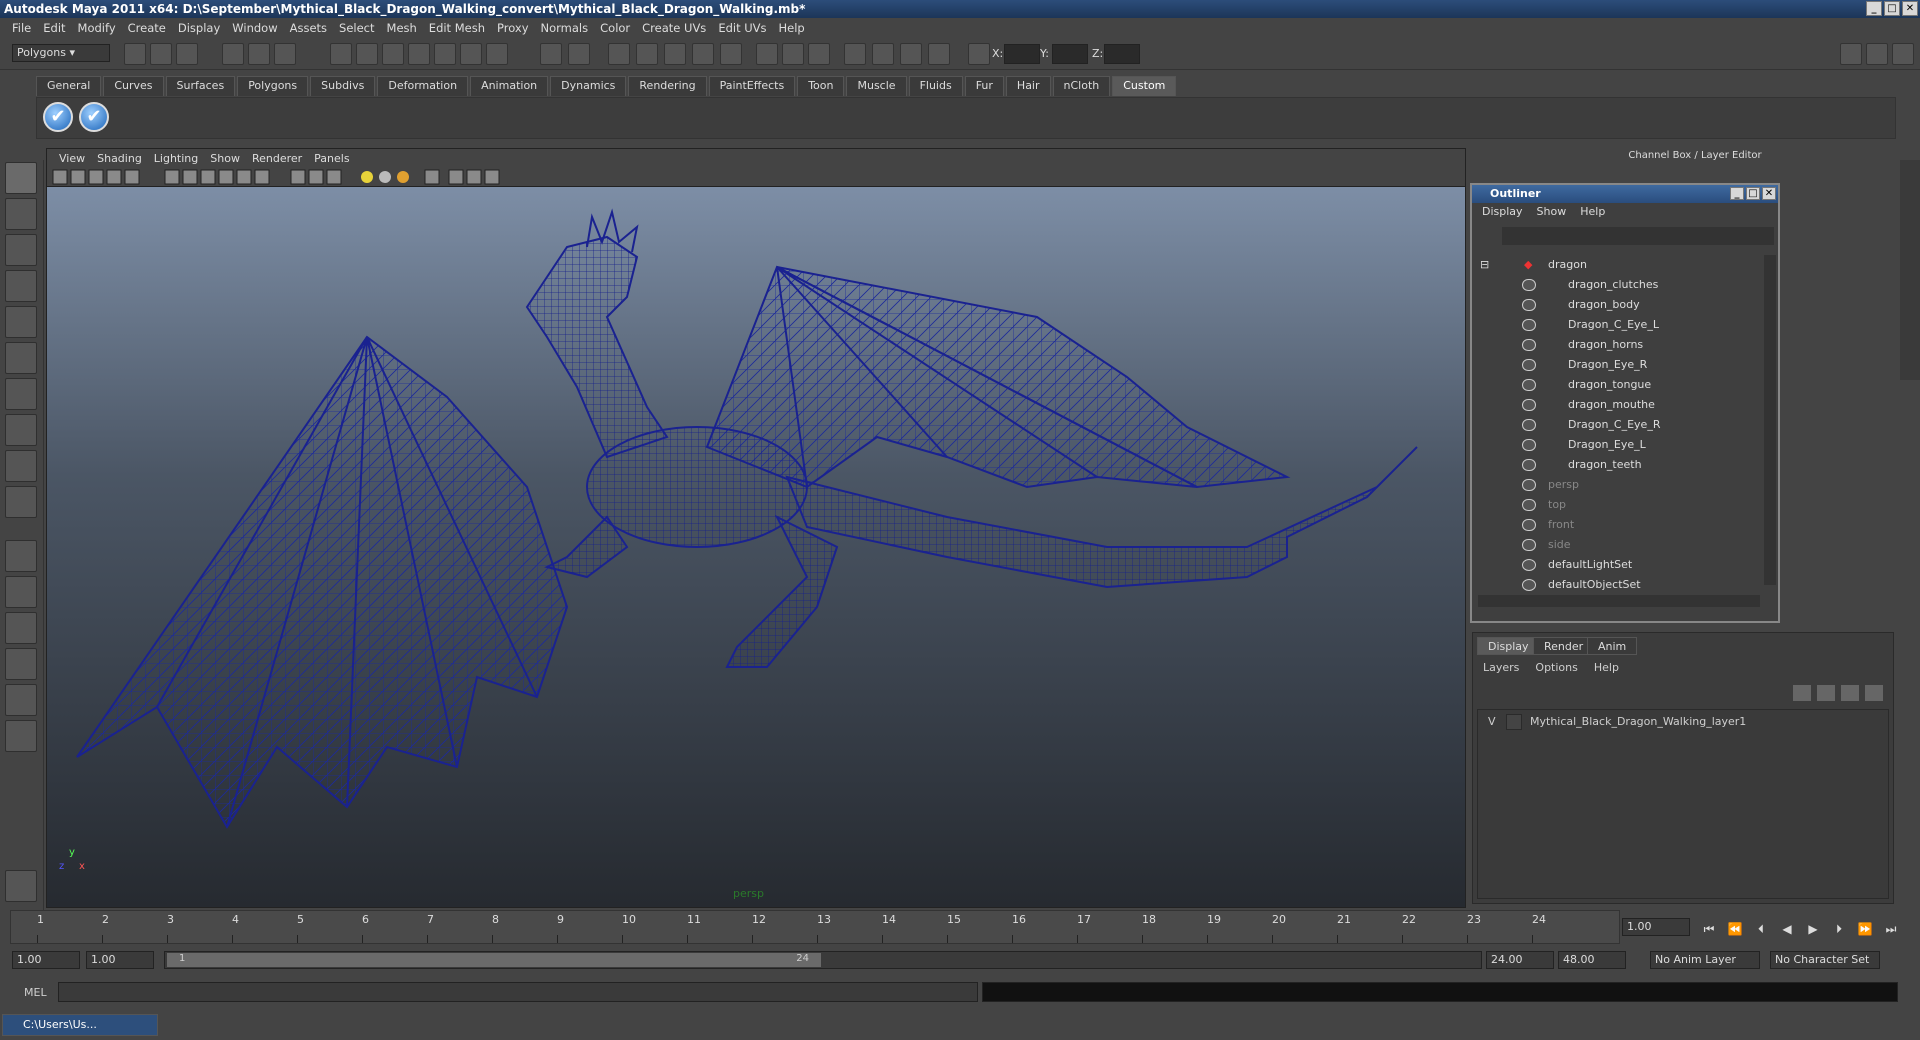 This screenshot has width=1920, height=1040. What do you see at coordinates (61, 53) in the screenshot?
I see `menu-set-dropdown: Polygons ▾` at bounding box center [61, 53].